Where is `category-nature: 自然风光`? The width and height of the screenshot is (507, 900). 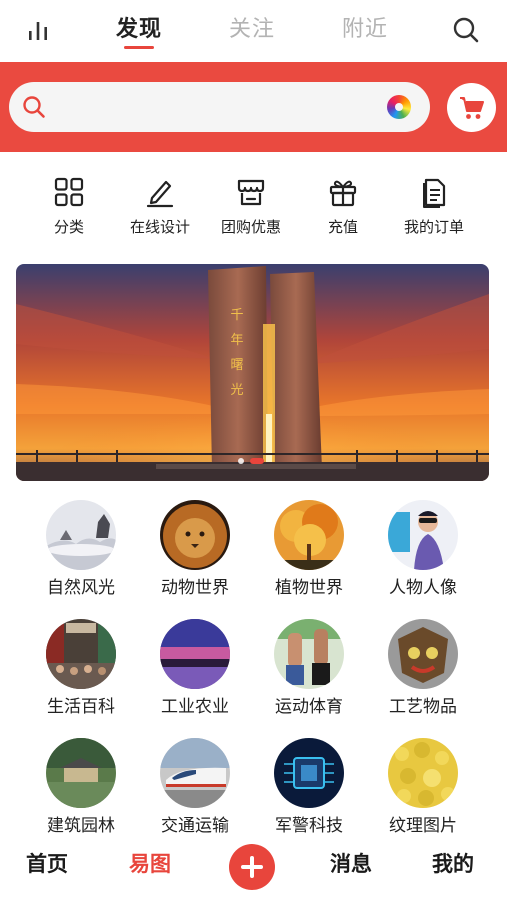
category-nature: 自然风光 is located at coordinates (81, 555).